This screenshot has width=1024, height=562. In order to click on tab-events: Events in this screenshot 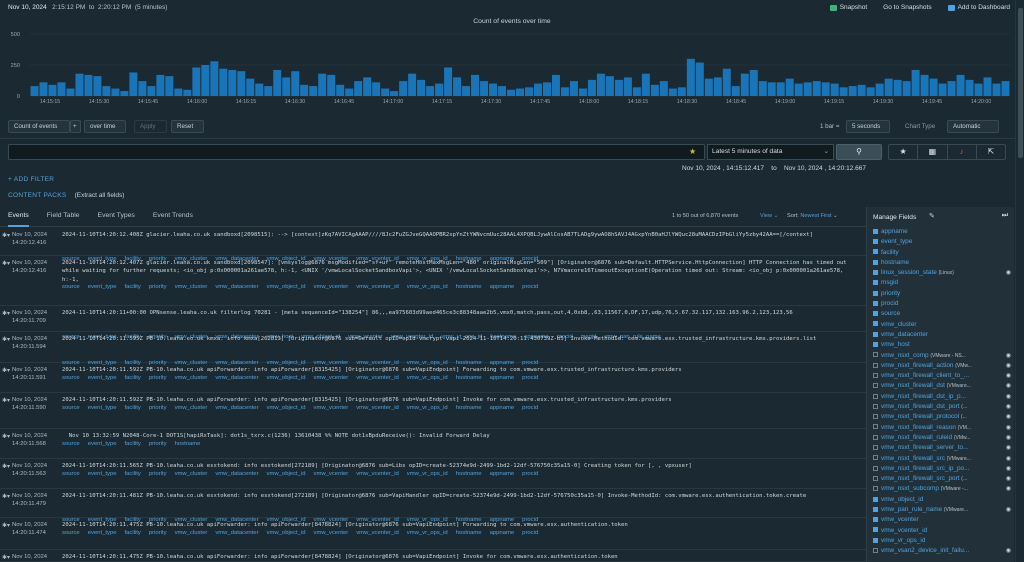, I will do `click(18, 217)`.